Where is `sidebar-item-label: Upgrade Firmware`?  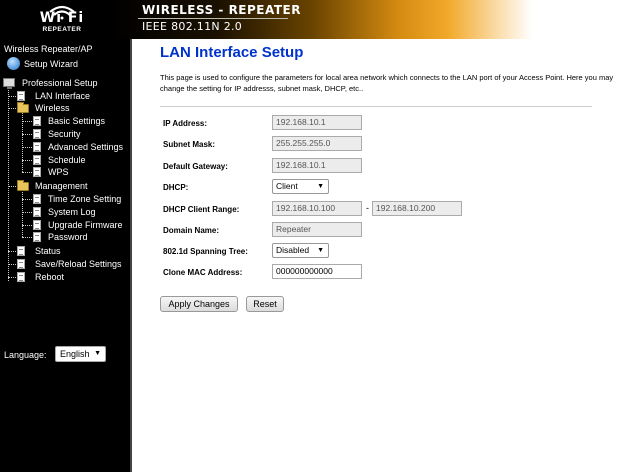 sidebar-item-label: Upgrade Firmware is located at coordinates (85, 225).